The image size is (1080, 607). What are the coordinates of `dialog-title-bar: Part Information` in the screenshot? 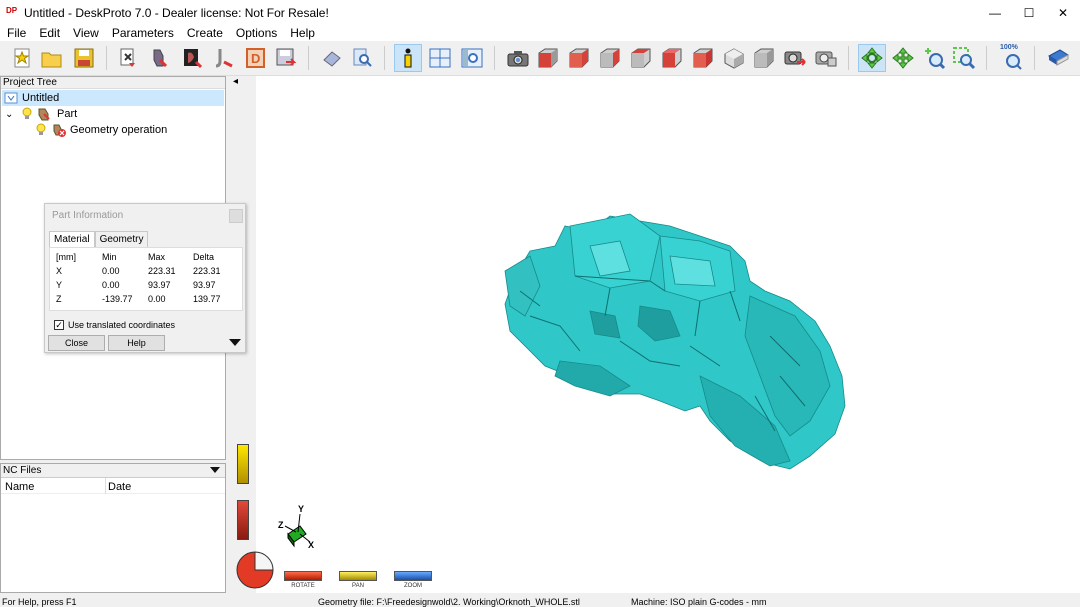 It's located at (145, 216).